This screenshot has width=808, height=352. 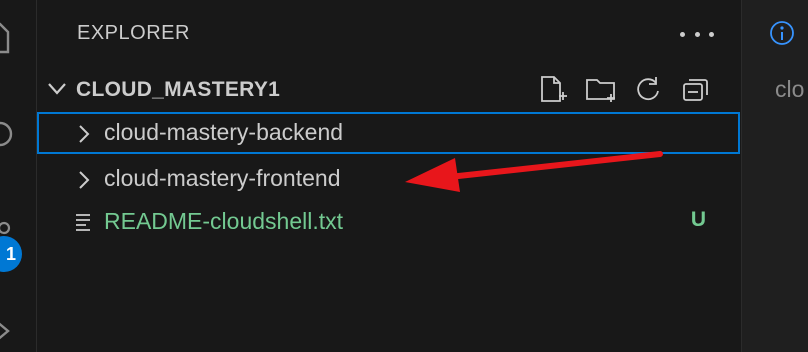 What do you see at coordinates (18, 176) in the screenshot?
I see `activity-bar: 1` at bounding box center [18, 176].